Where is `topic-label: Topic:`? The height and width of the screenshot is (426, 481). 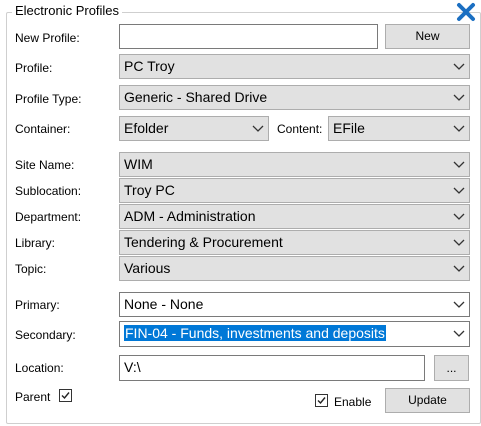 topic-label: Topic: is located at coordinates (31, 269).